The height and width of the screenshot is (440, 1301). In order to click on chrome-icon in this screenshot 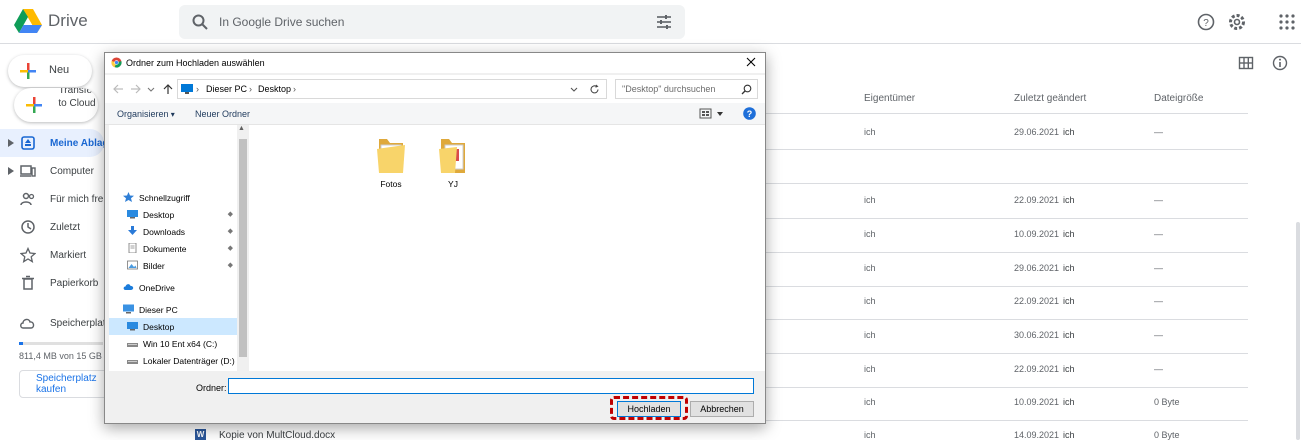, I will do `click(116, 62)`.